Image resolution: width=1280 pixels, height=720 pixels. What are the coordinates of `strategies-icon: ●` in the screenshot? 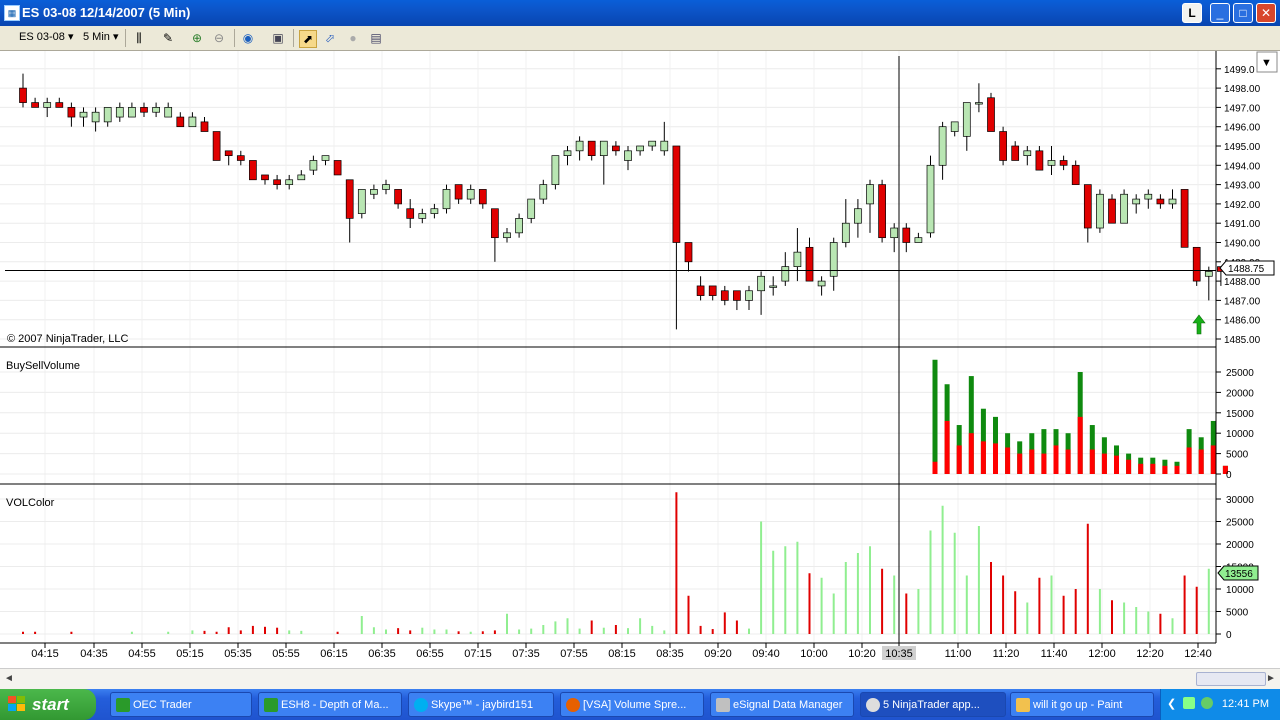 It's located at (353, 38).